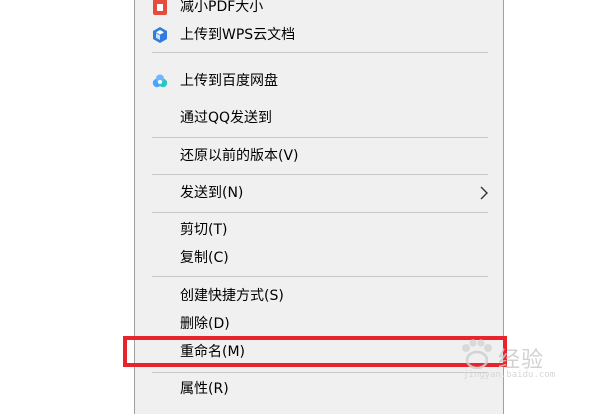  Describe the element at coordinates (229, 81) in the screenshot. I see `menu-item-label: 上传到百度网盘` at that location.